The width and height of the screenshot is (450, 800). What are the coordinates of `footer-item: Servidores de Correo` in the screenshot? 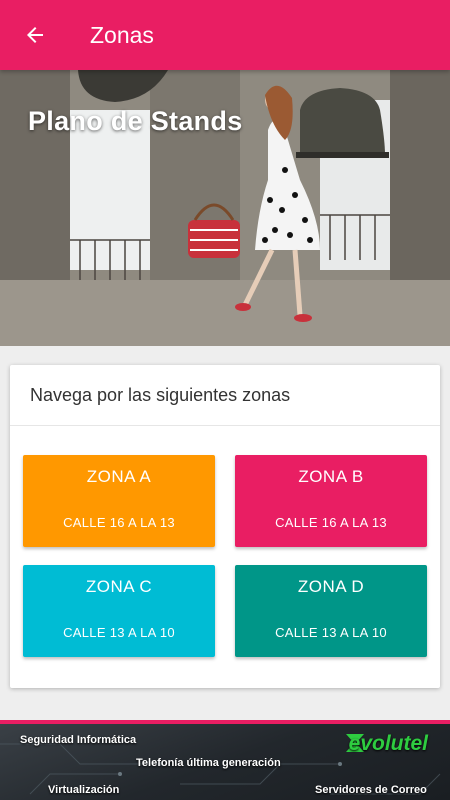 It's located at (371, 790).